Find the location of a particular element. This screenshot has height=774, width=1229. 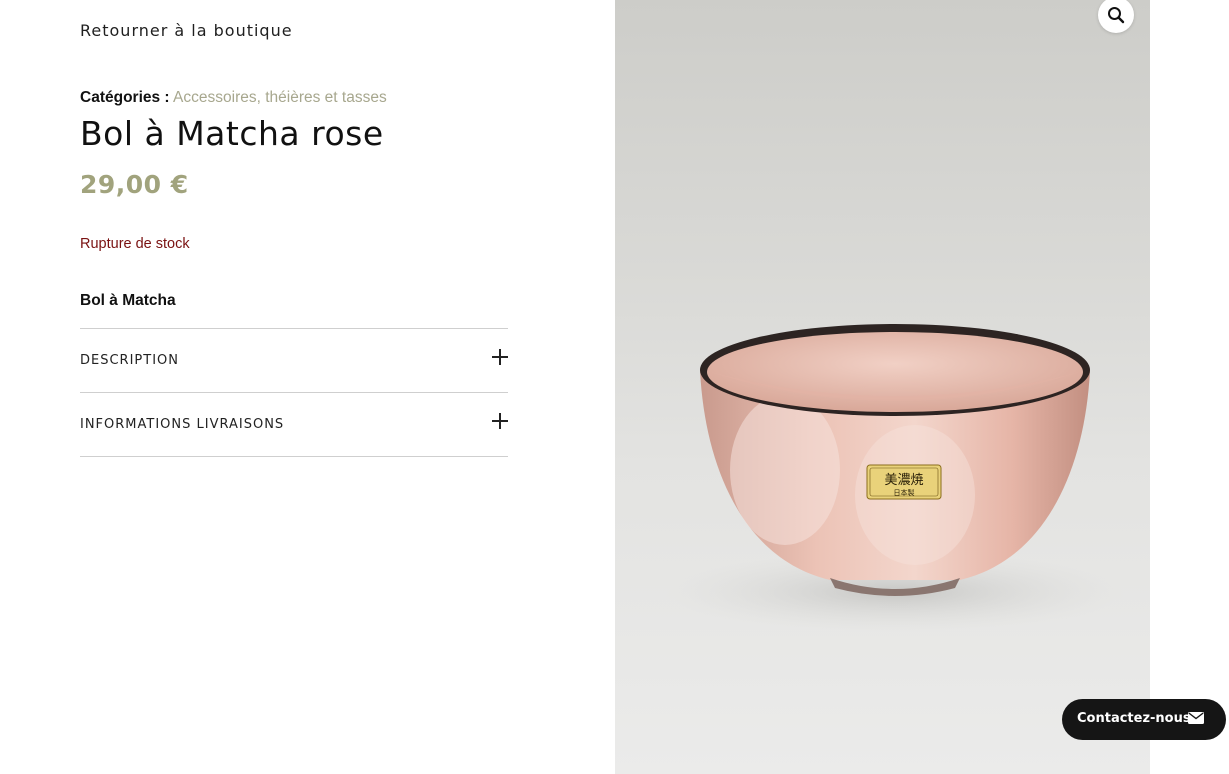

back-to-shop-link: Retourner à la boutique is located at coordinates (186, 30).